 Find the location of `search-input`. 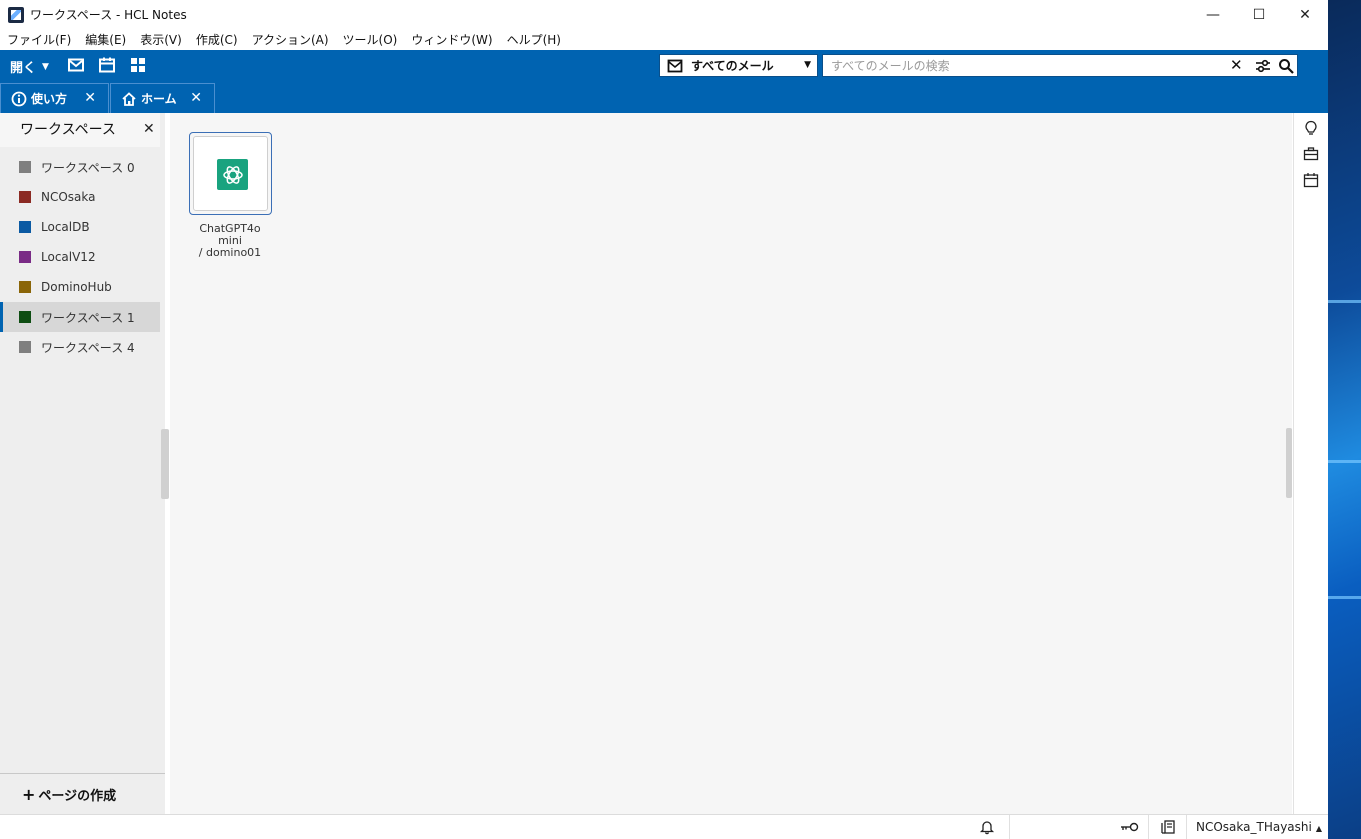

search-input is located at coordinates (1018, 65).